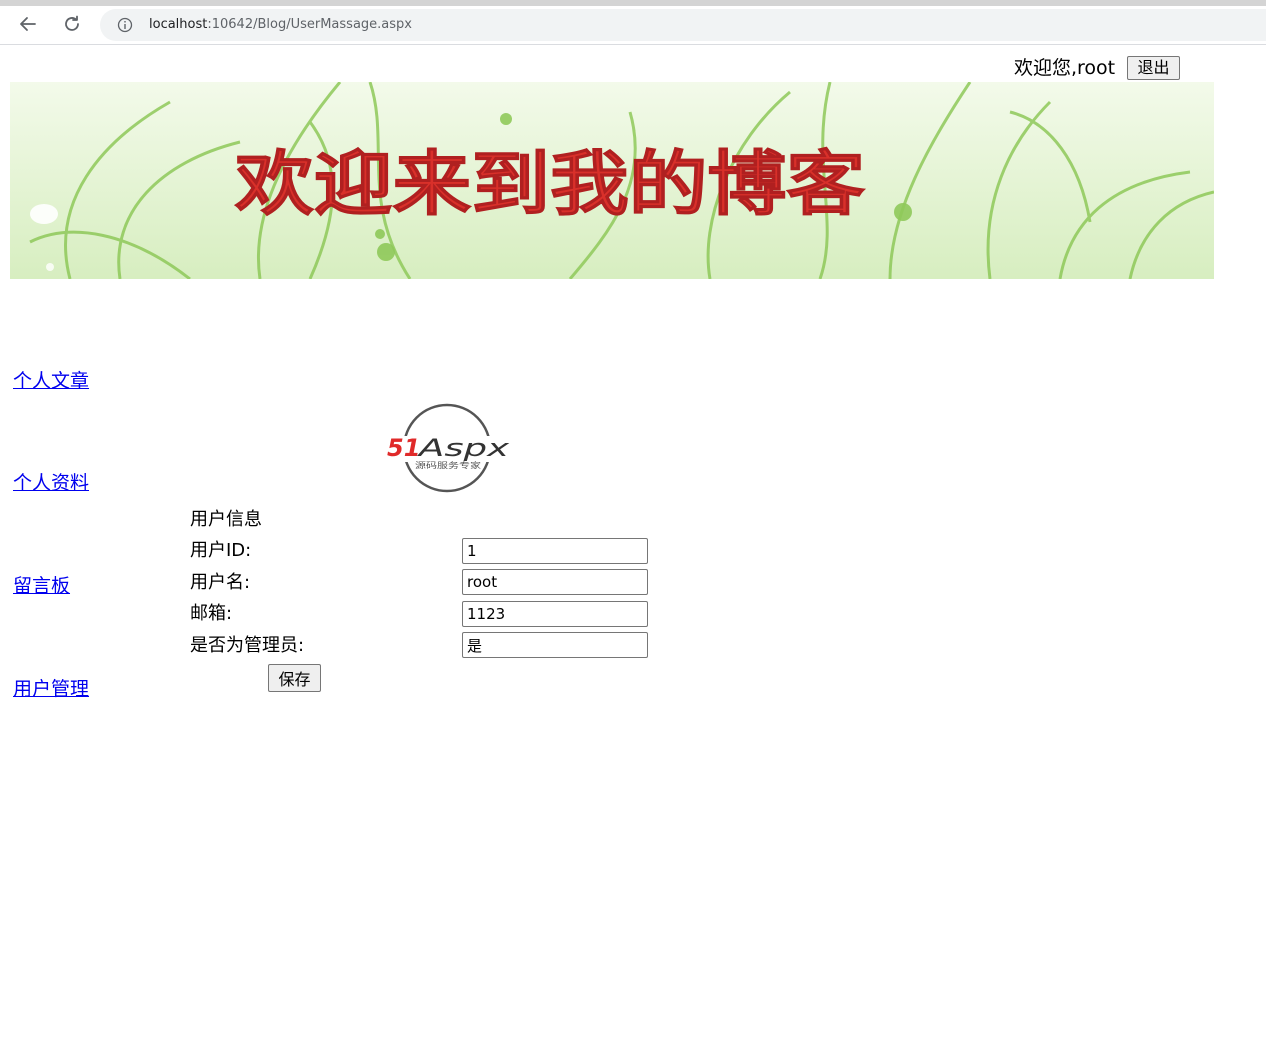 The width and height of the screenshot is (1266, 1043). Describe the element at coordinates (294, 678) in the screenshot. I see `save-button: 保存` at that location.